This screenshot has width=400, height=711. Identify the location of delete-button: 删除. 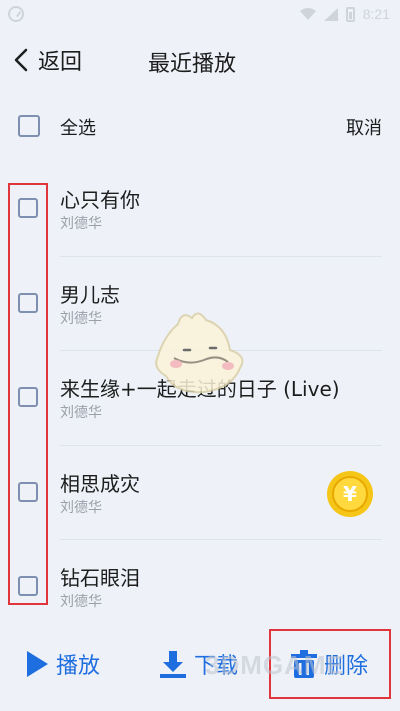
(329, 664).